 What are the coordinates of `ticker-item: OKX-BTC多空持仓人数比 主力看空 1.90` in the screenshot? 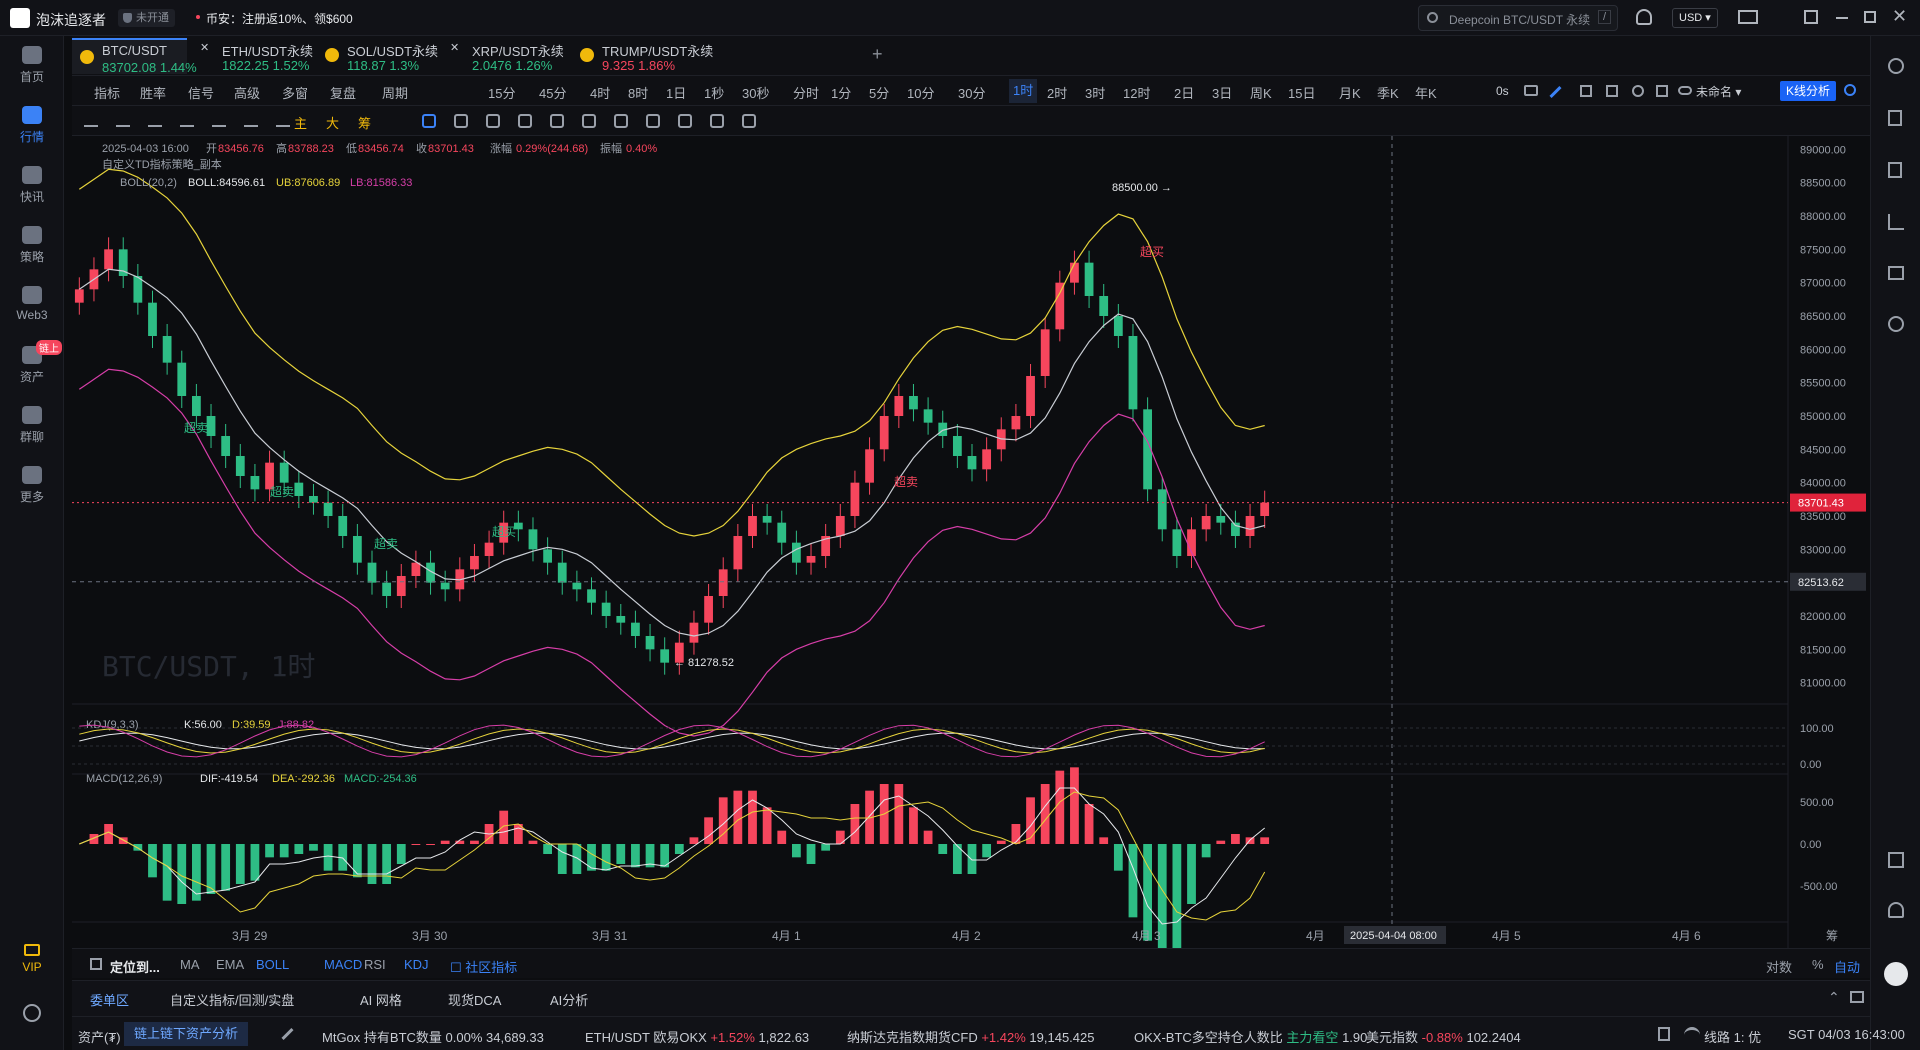 It's located at (1250, 1036).